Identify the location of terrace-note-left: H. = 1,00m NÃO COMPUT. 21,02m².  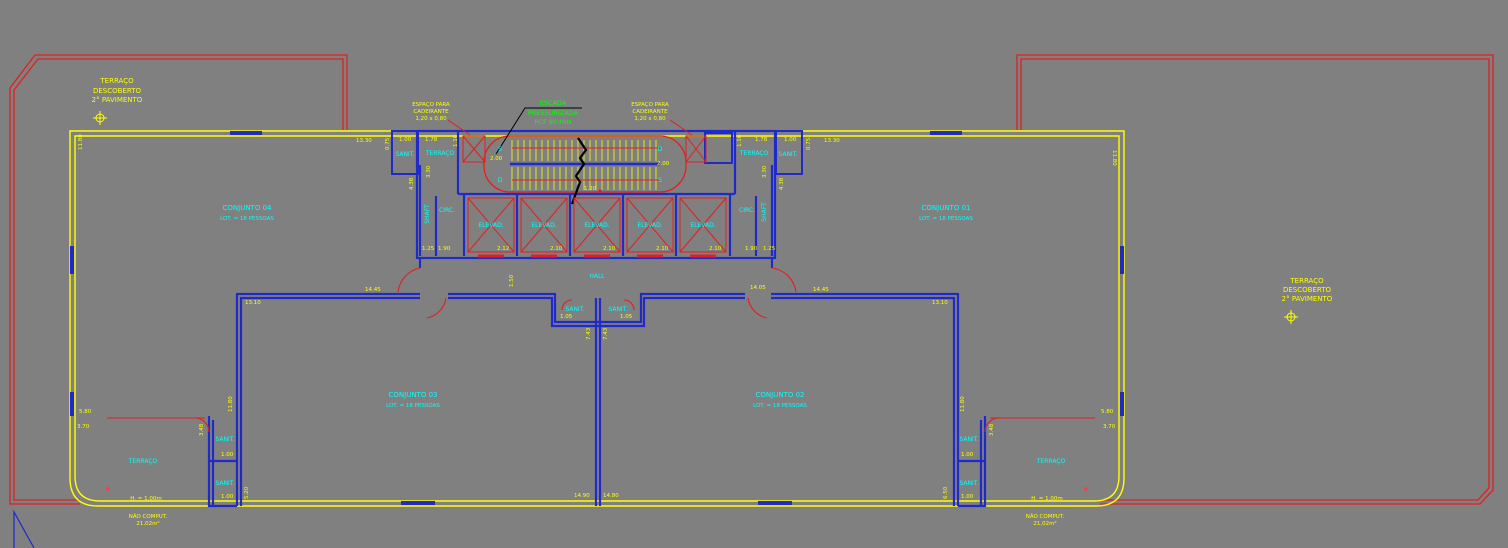
(148, 511).